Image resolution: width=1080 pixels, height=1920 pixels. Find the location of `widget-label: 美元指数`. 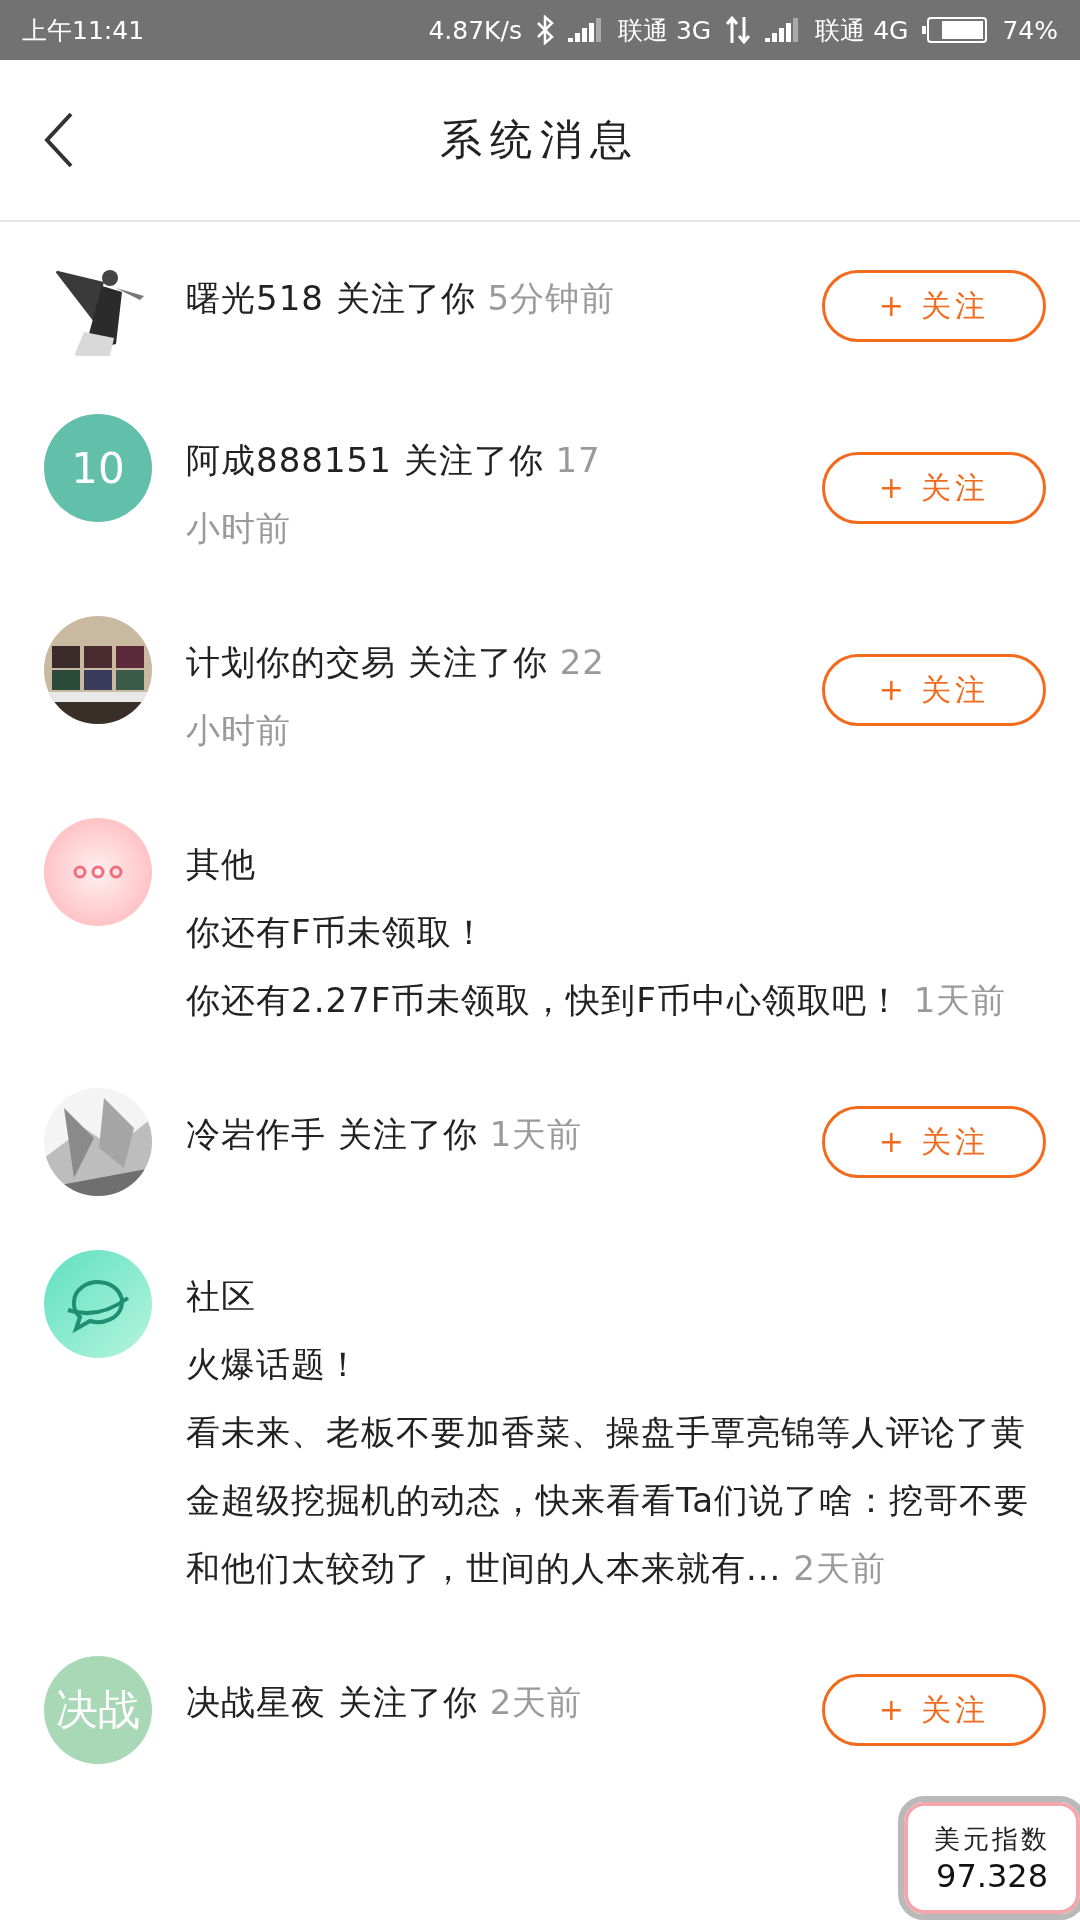

widget-label: 美元指数 is located at coordinates (992, 1839).